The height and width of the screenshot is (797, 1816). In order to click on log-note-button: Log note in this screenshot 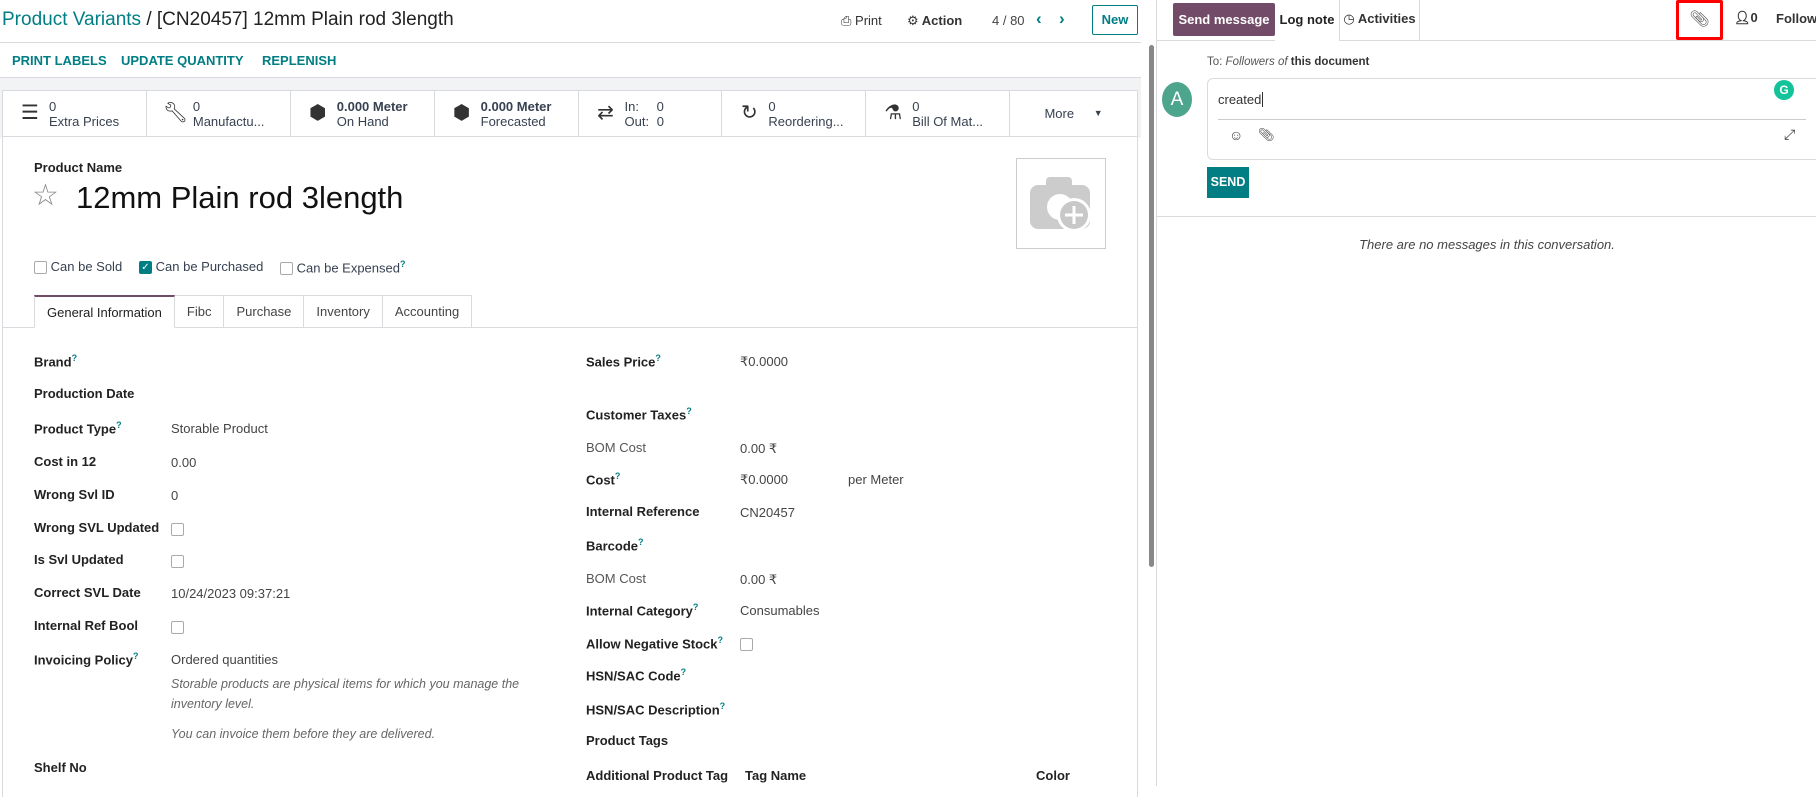, I will do `click(1307, 20)`.